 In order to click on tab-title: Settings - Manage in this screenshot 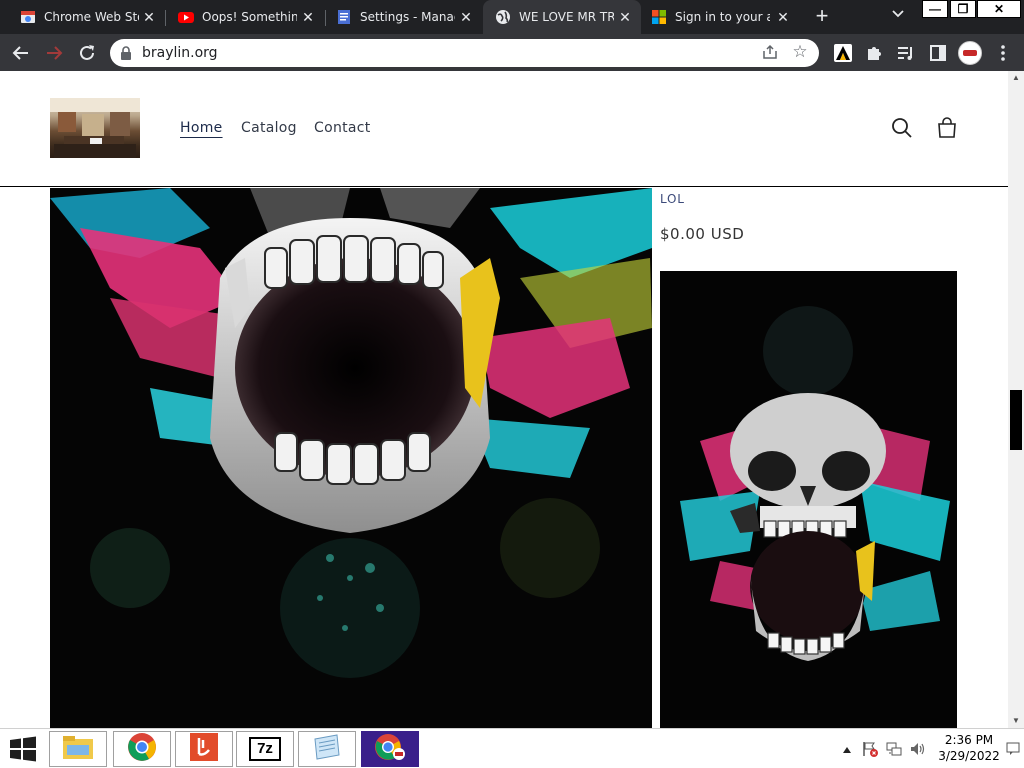, I will do `click(407, 17)`.